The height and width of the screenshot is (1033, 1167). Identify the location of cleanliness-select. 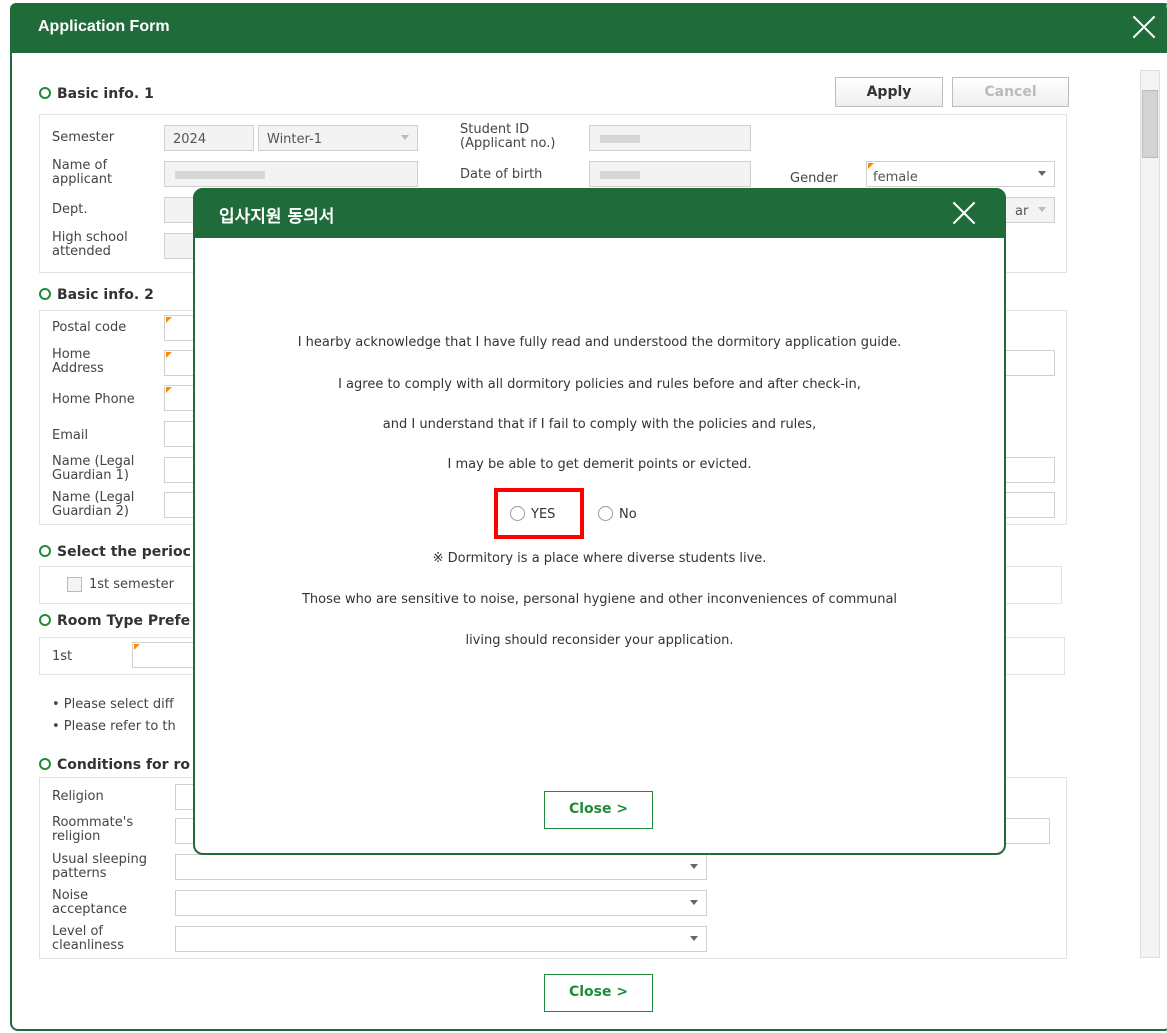
(441, 939).